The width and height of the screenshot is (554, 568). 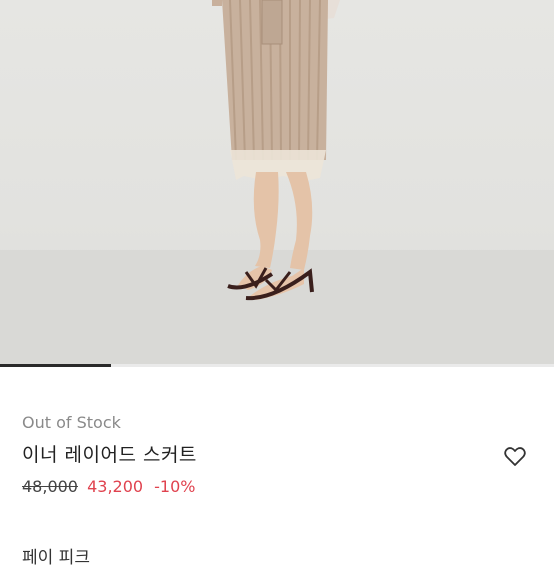 I want to click on sale-price: 43,200, so click(x=115, y=486).